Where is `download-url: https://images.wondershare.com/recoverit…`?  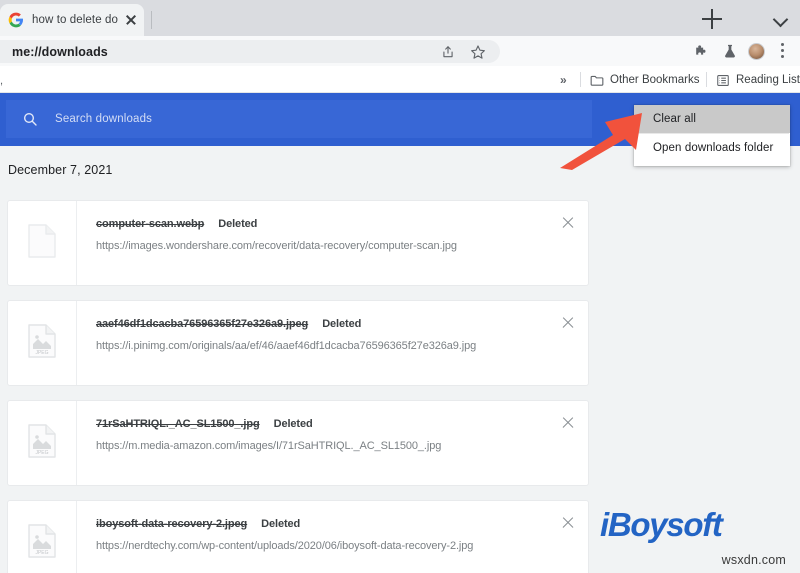 download-url: https://images.wondershare.com/recoverit… is located at coordinates (276, 246).